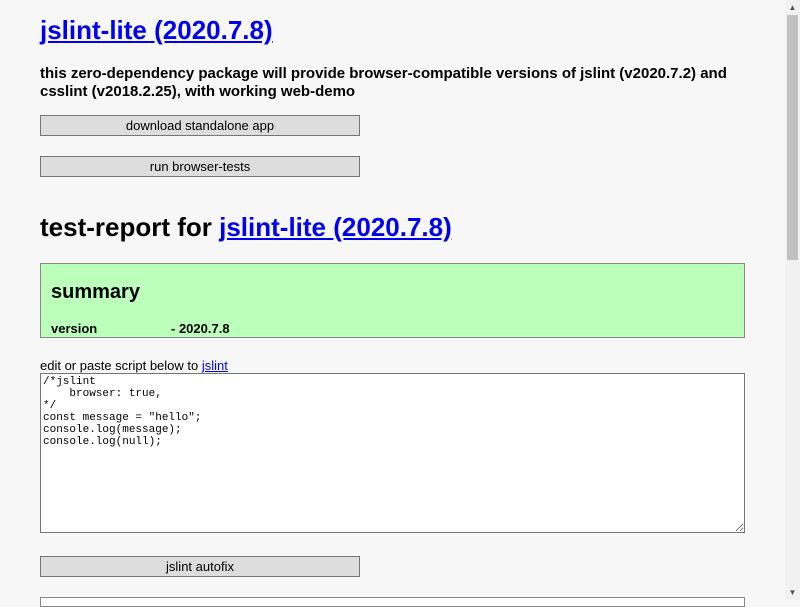  I want to click on run-browser-tests-button: run browser-tests, so click(200, 166).